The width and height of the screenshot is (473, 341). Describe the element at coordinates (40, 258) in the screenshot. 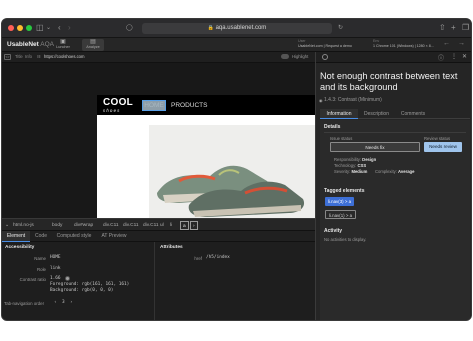

I see `name-label: Name` at that location.